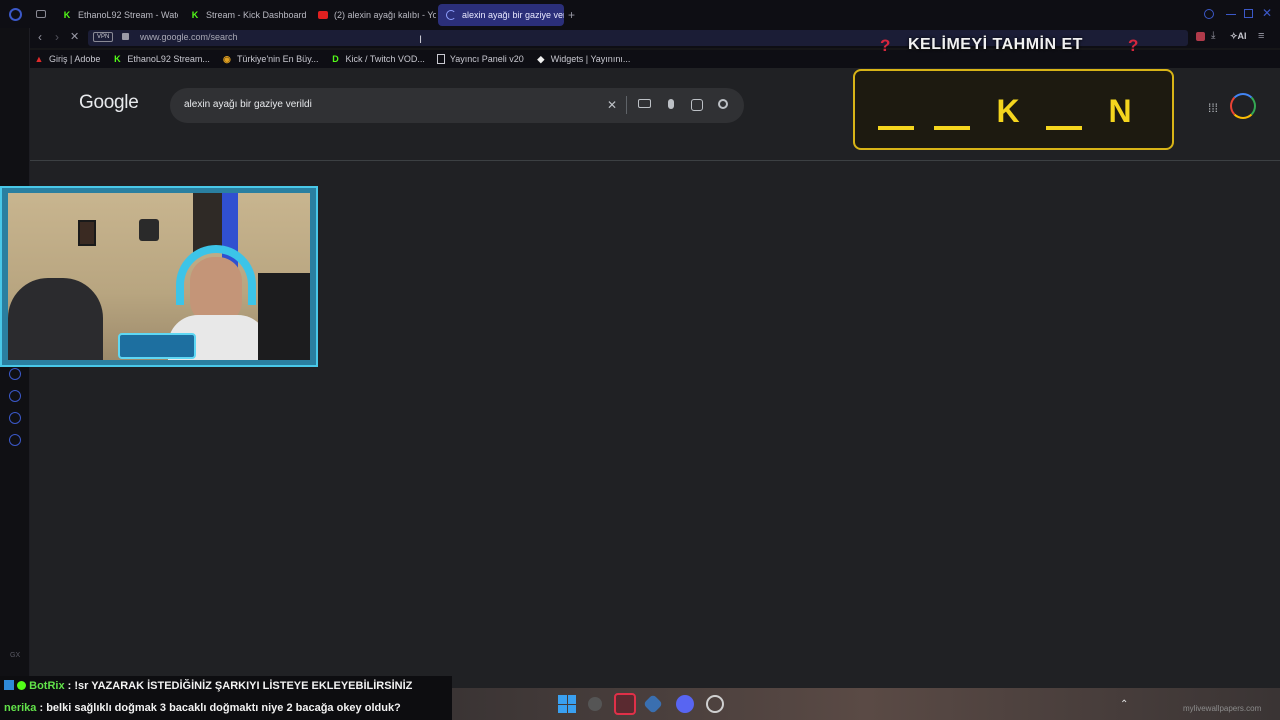  I want to click on bookmark-yayinci: Yayıncı Paneli v20, so click(480, 59).